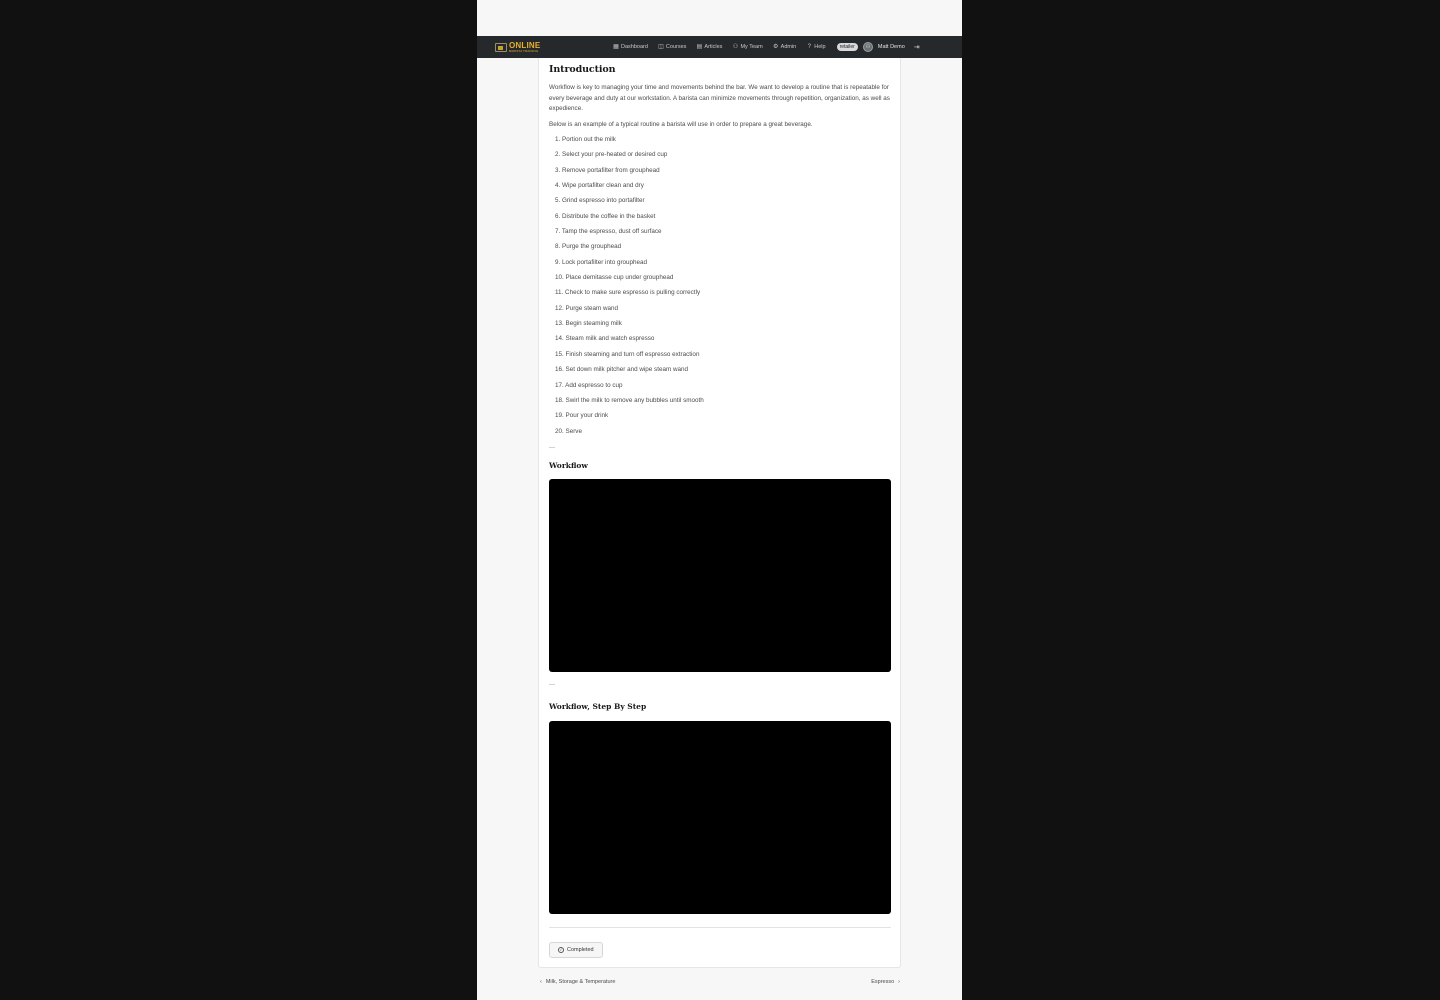  I want to click on user-name: Matt Demo, so click(891, 47).